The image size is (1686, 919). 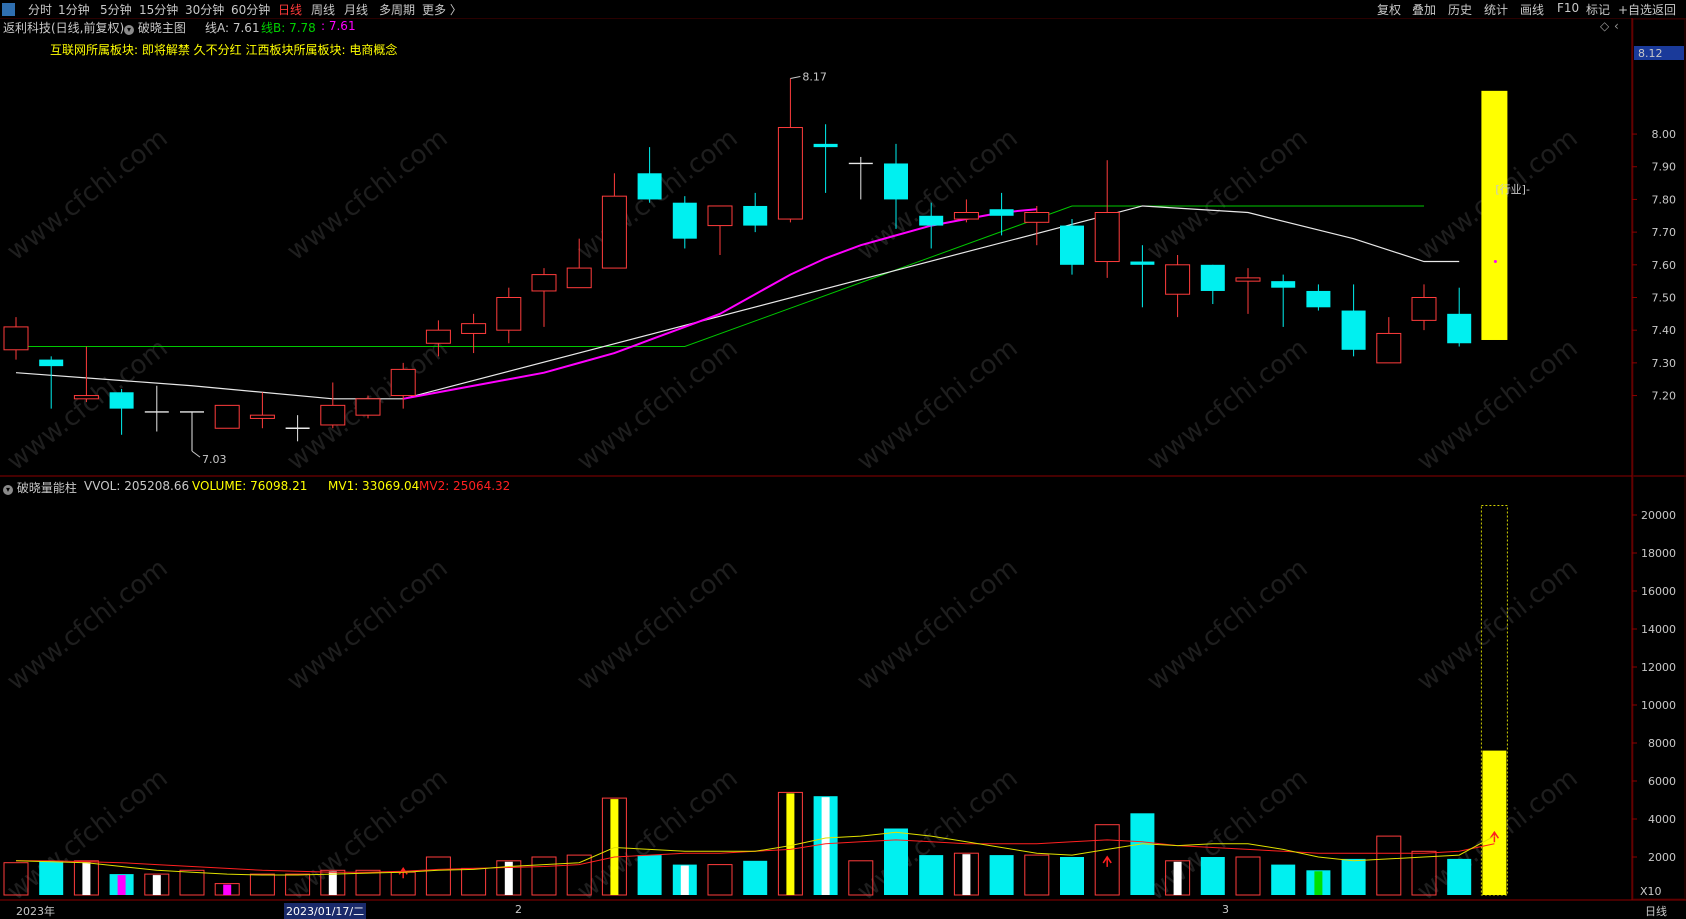 I want to click on price-tick-label: 8.00, so click(x=1664, y=134).